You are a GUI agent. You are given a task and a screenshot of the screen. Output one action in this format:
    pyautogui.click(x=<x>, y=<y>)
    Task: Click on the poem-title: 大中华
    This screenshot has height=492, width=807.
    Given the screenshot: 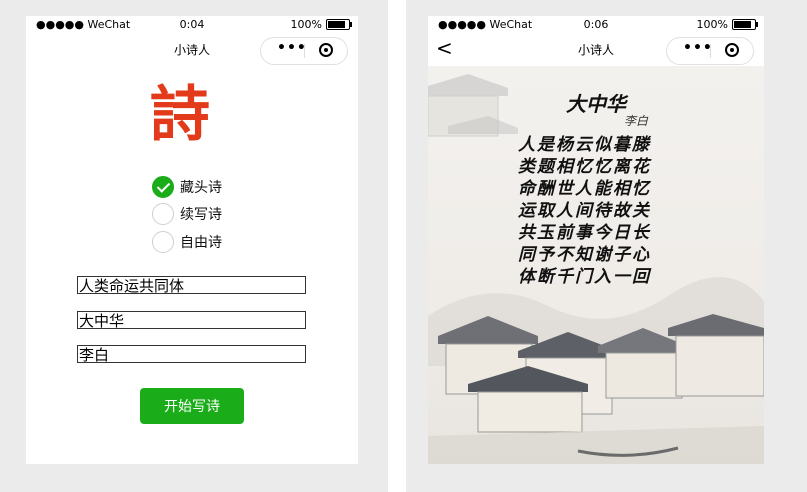 What is the action you would take?
    pyautogui.click(x=596, y=104)
    